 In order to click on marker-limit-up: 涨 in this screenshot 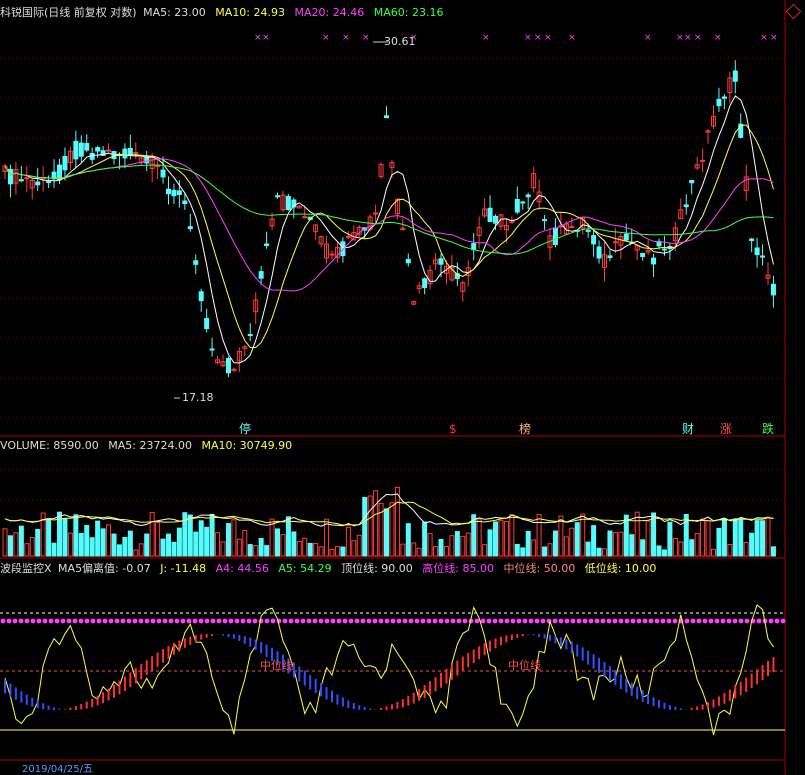, I will do `click(726, 429)`.